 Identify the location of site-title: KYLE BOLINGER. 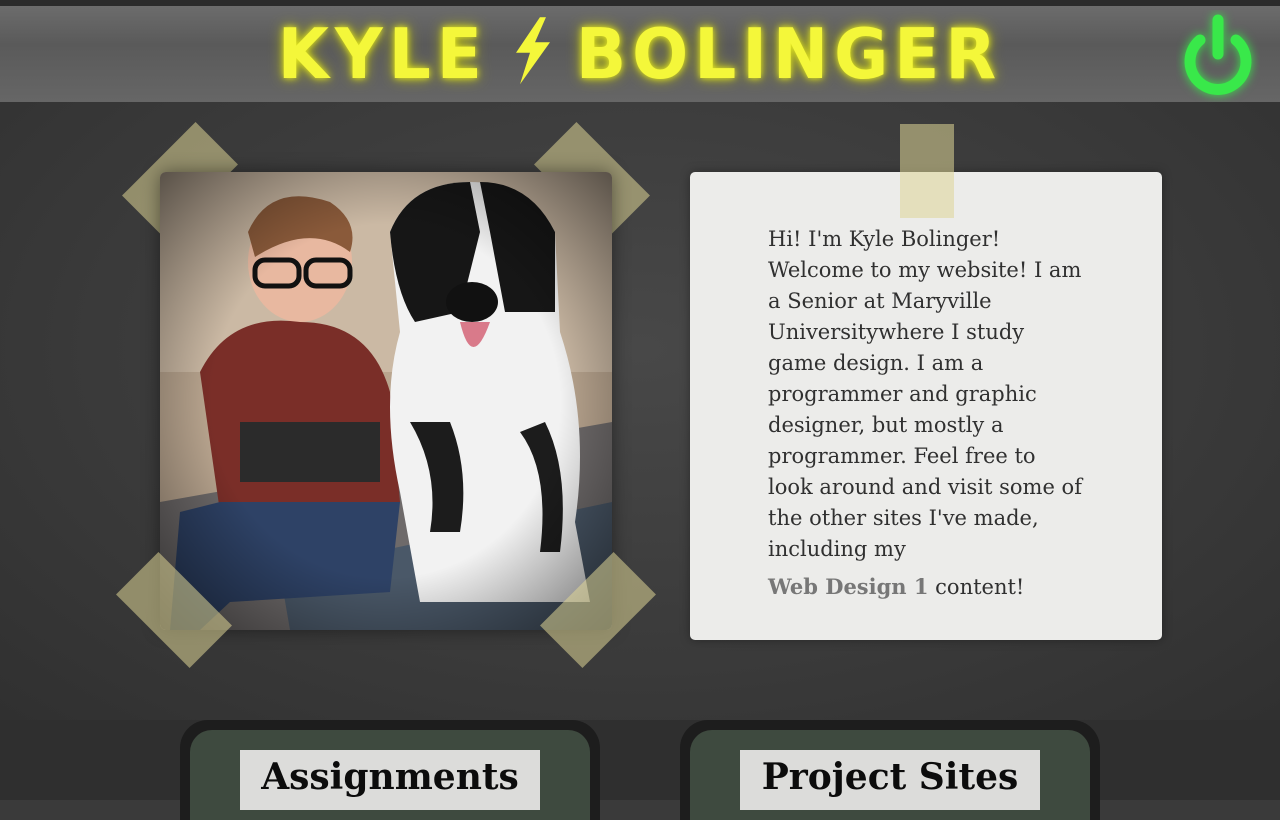
(640, 57).